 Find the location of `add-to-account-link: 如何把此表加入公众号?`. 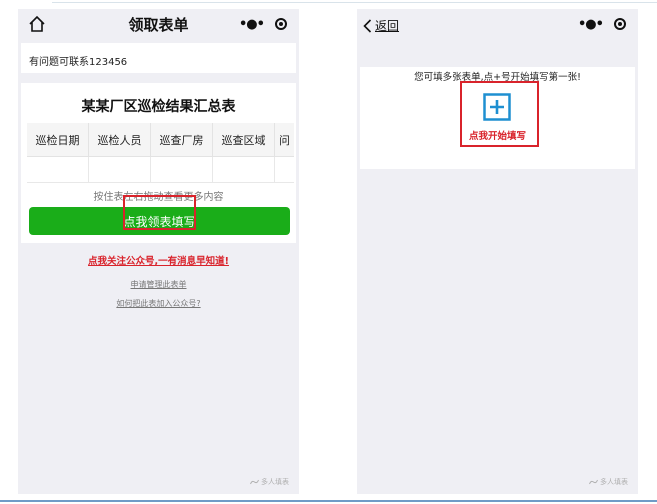

add-to-account-link: 如何把此表加入公众号? is located at coordinates (158, 303).